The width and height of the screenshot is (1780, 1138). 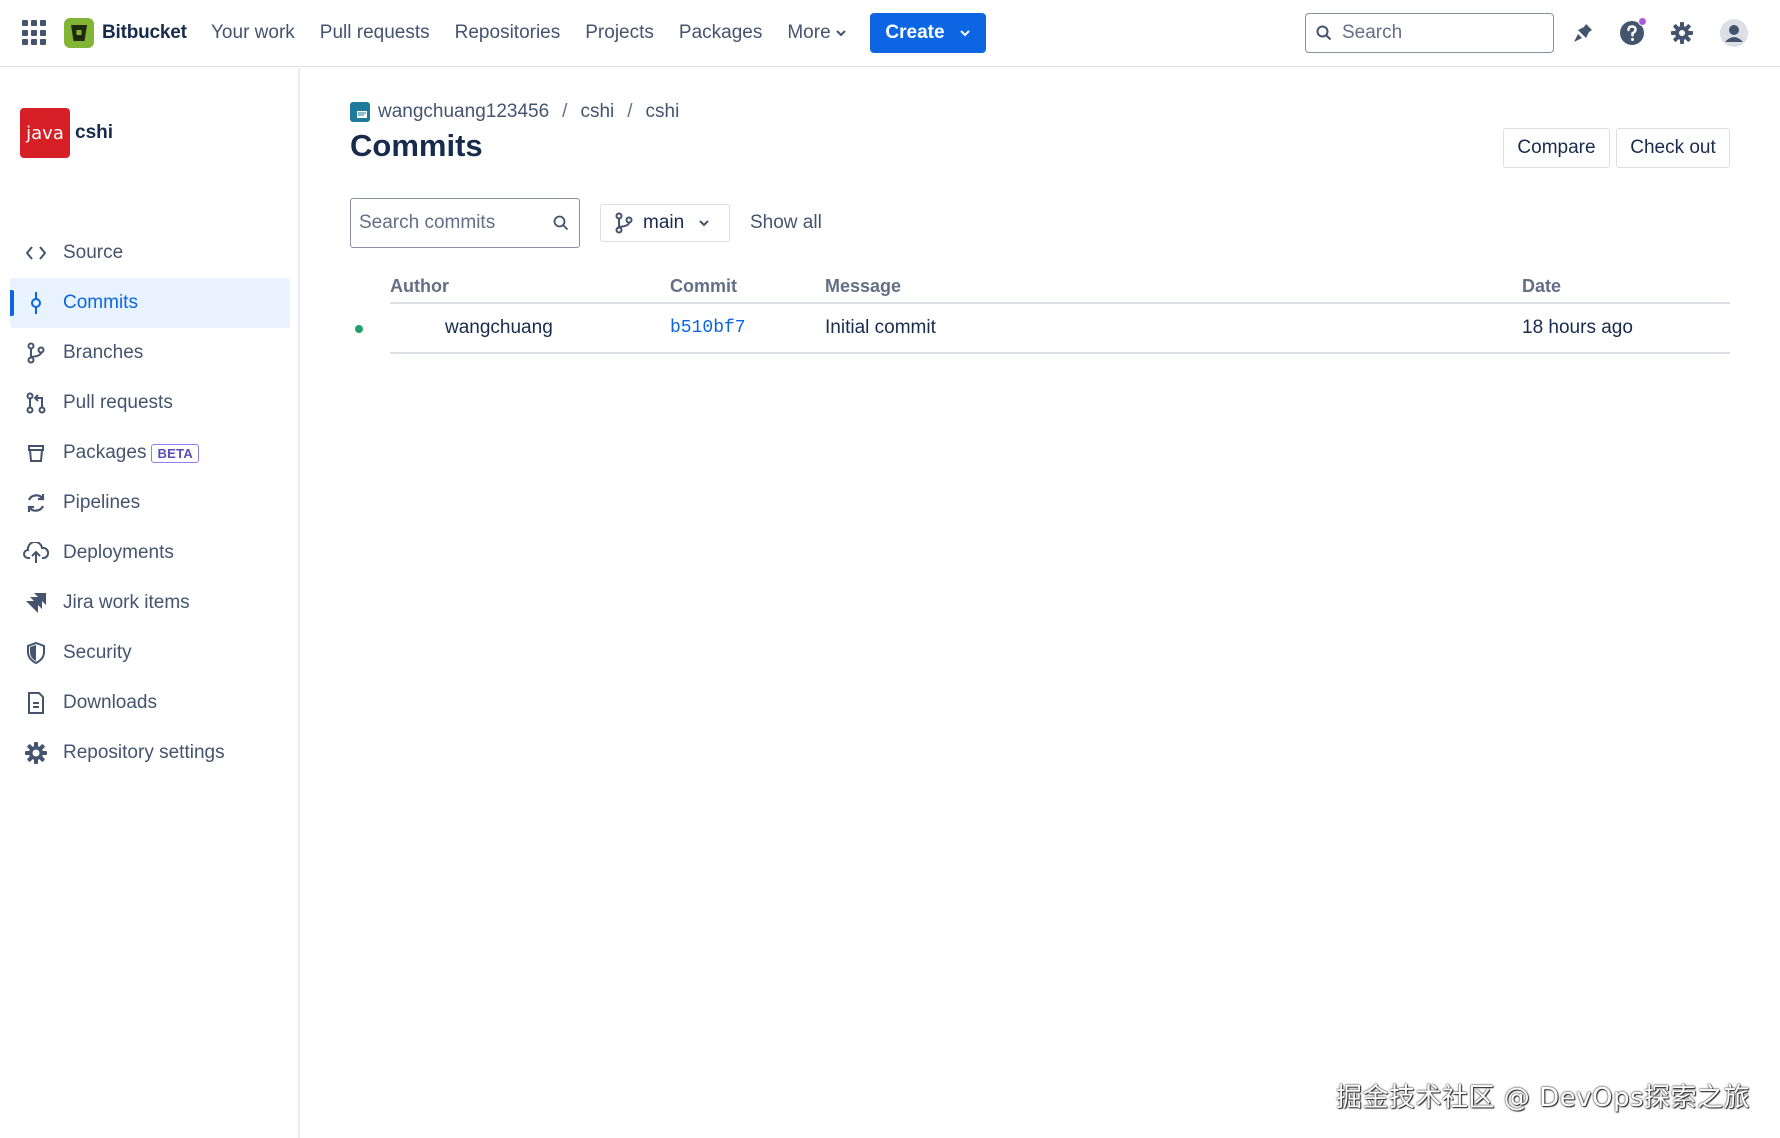 What do you see at coordinates (463, 112) in the screenshot?
I see `breadcrumb-workspace: wangchuang123456` at bounding box center [463, 112].